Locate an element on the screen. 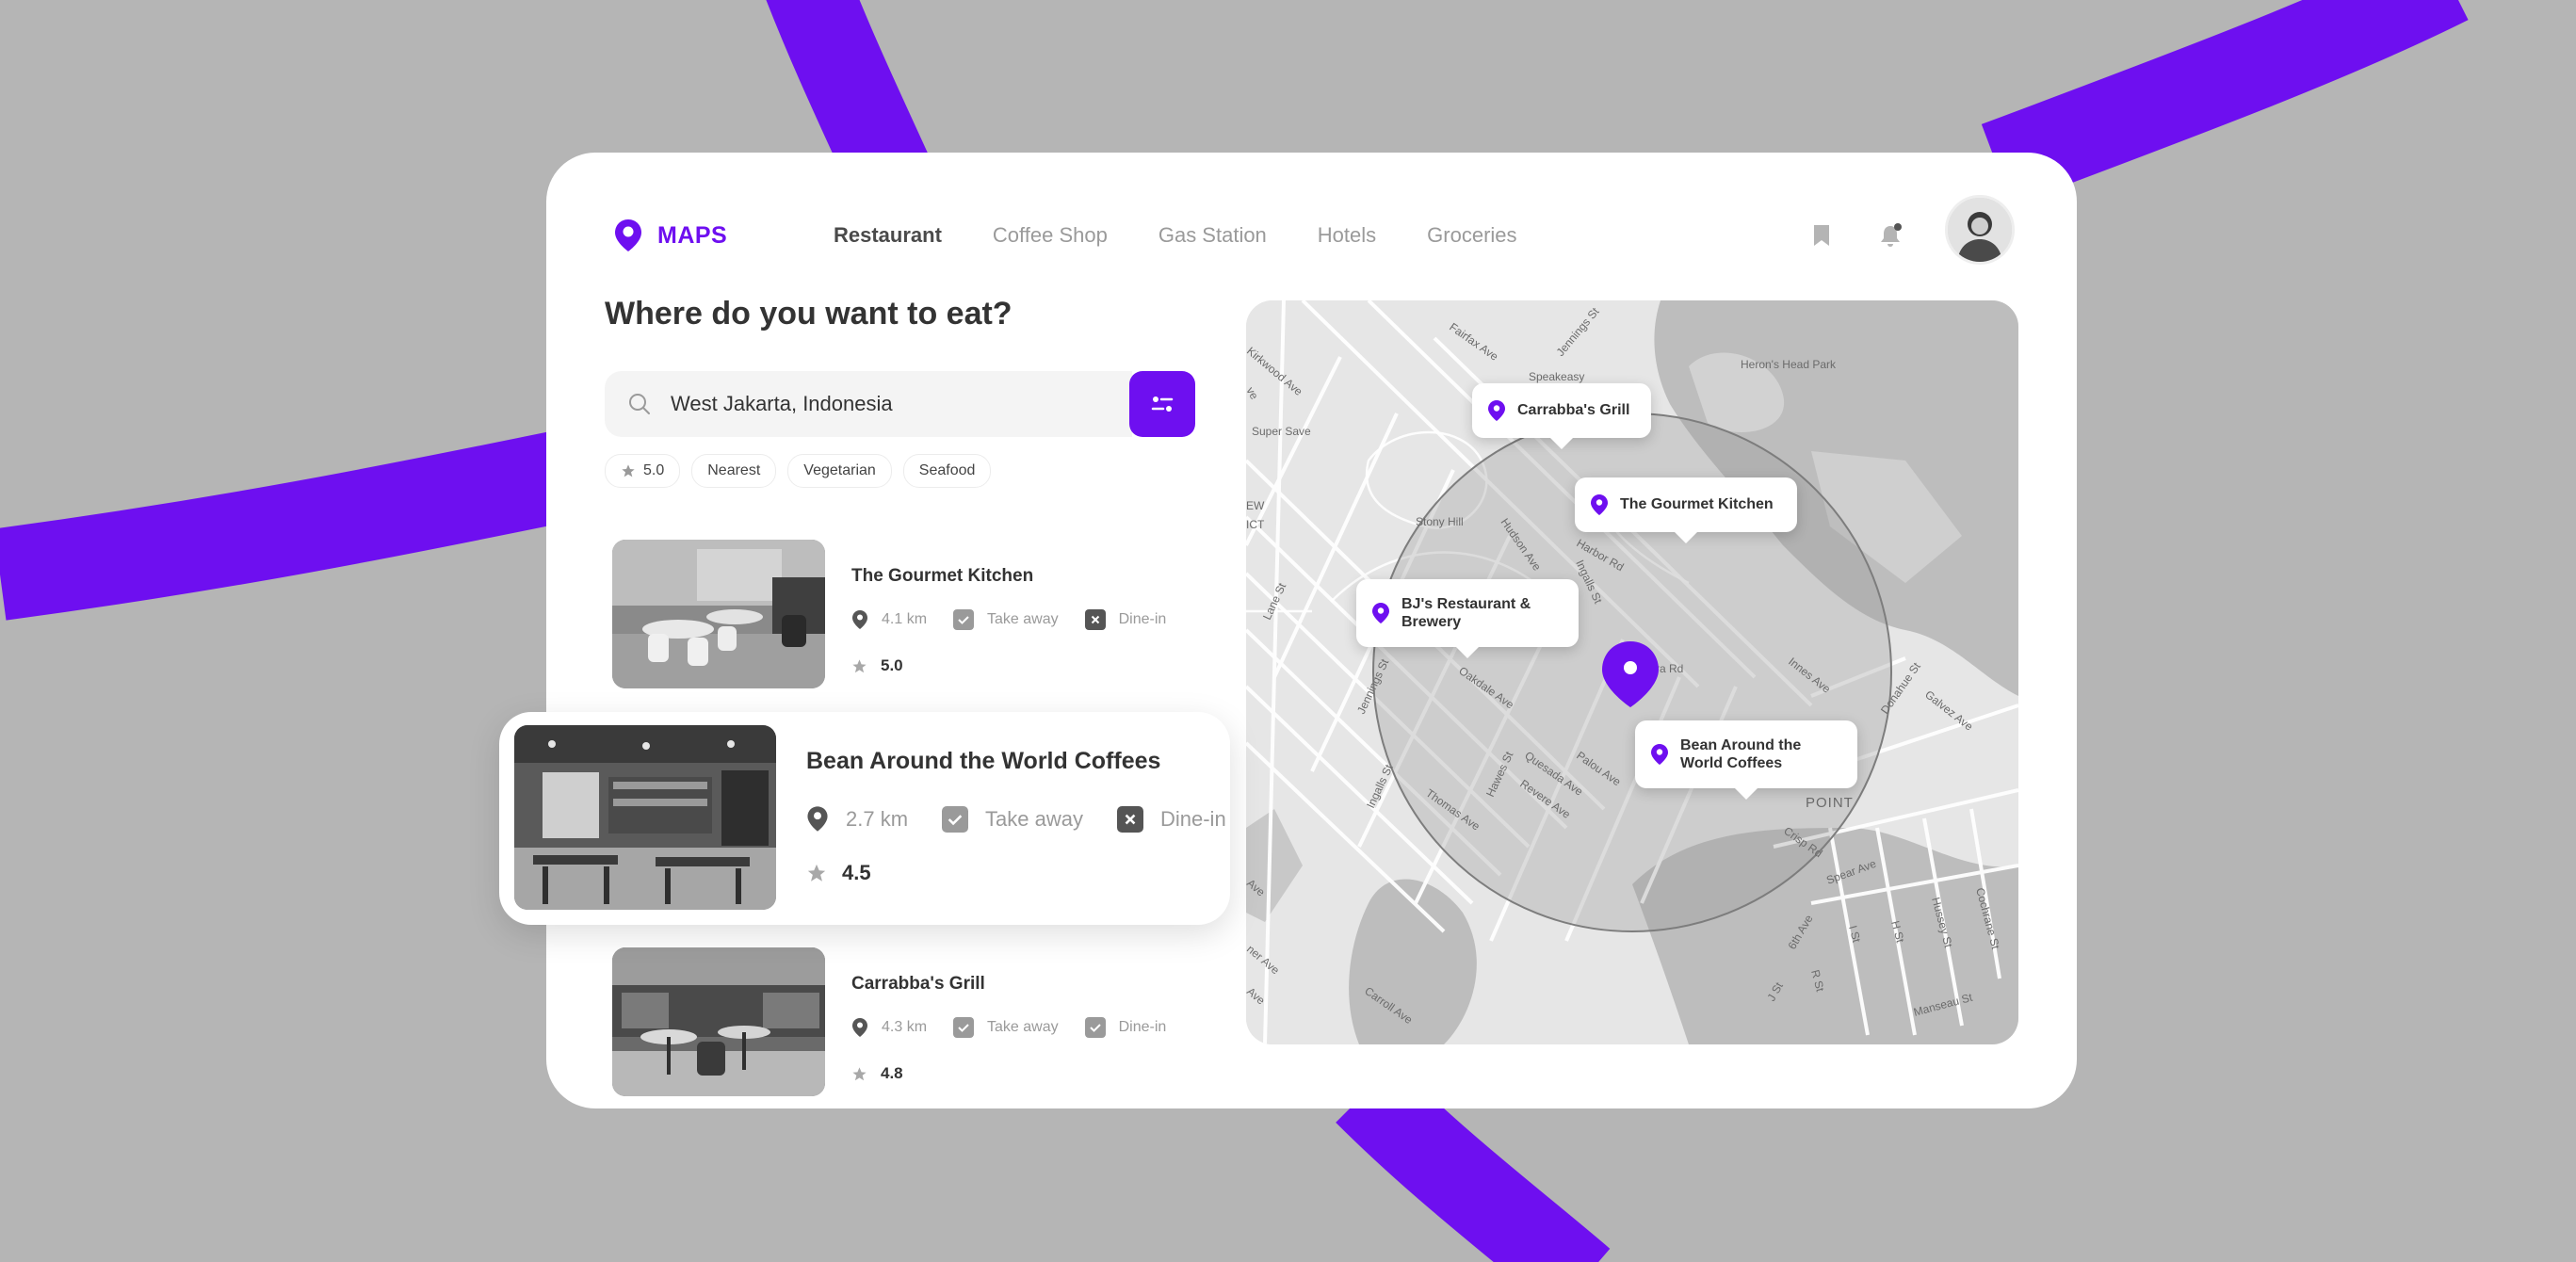 The height and width of the screenshot is (1262, 2576). street-label: ra Rd is located at coordinates (1669, 668).